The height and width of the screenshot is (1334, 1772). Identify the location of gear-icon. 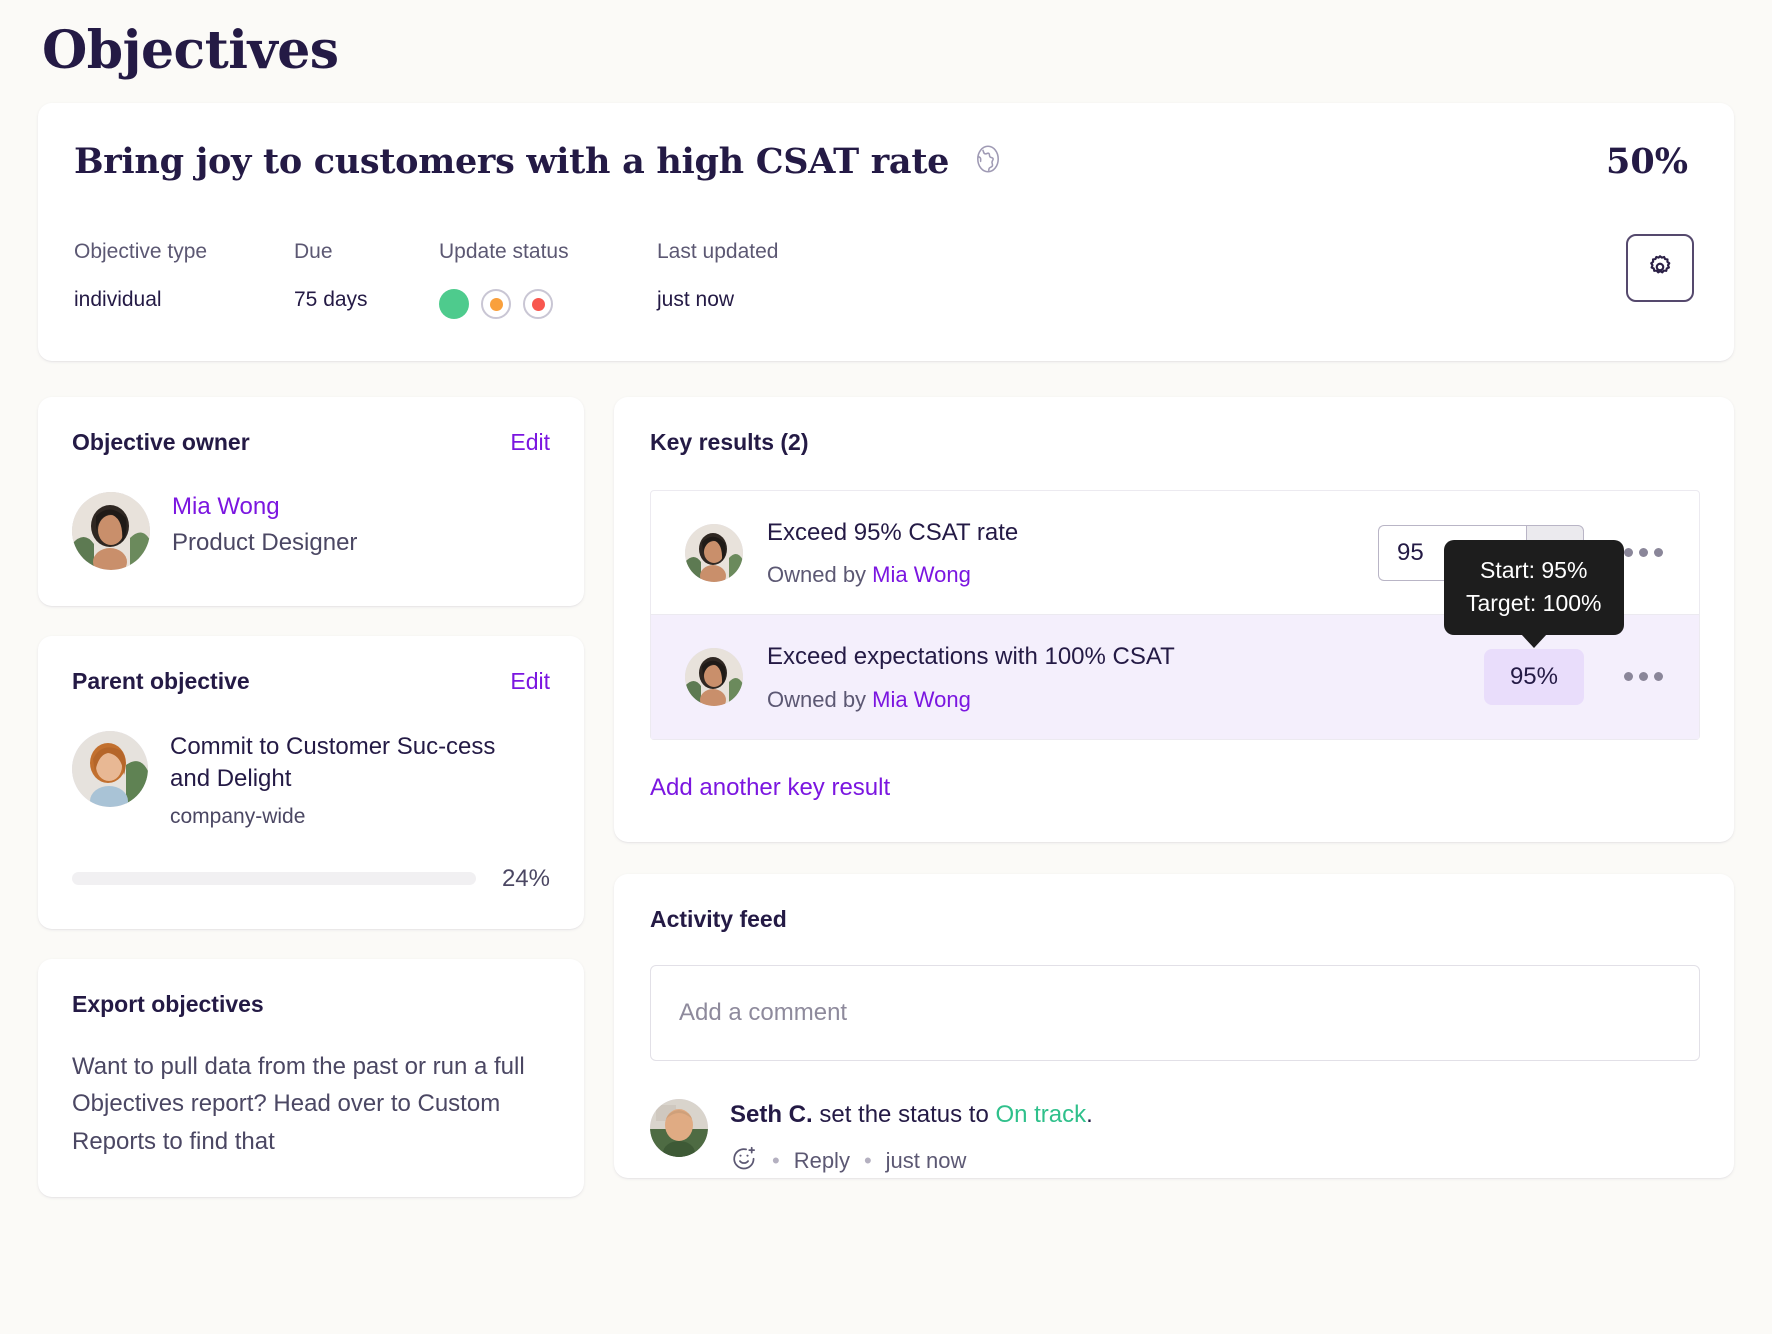
(1660, 268).